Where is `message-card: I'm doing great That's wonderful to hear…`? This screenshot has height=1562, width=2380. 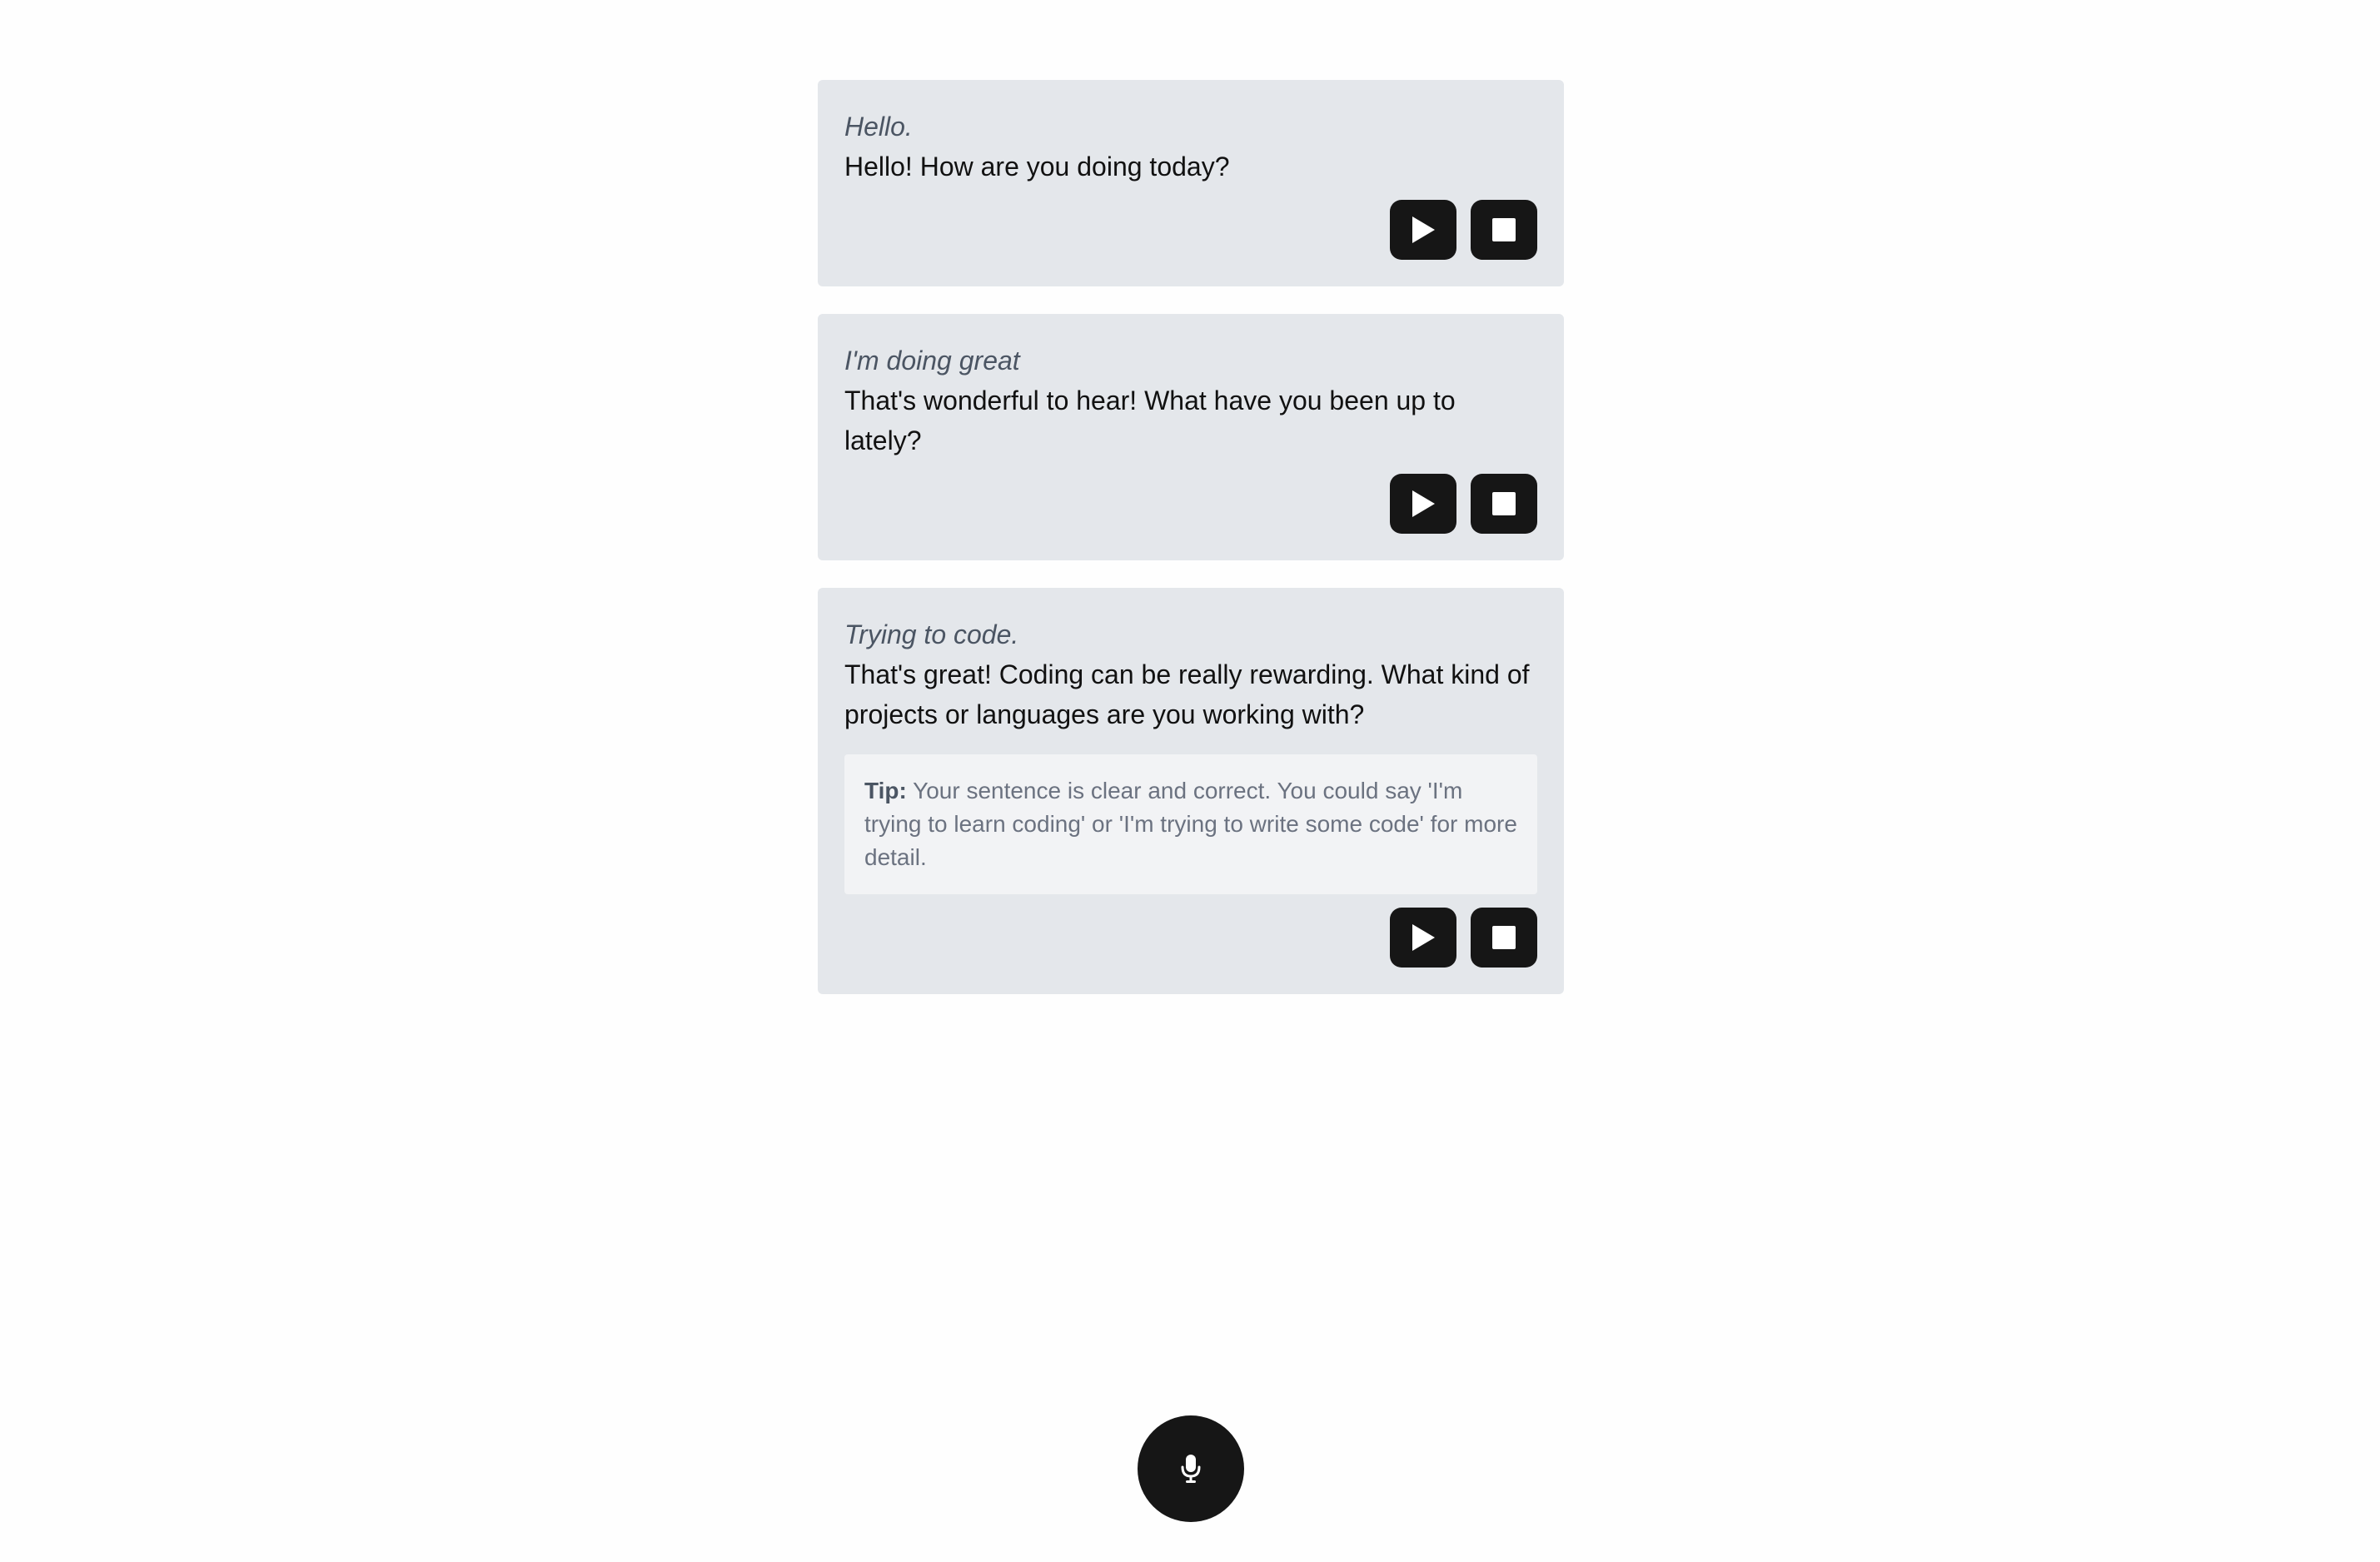 message-card: I'm doing great That's wonderful to hear… is located at coordinates (1191, 437).